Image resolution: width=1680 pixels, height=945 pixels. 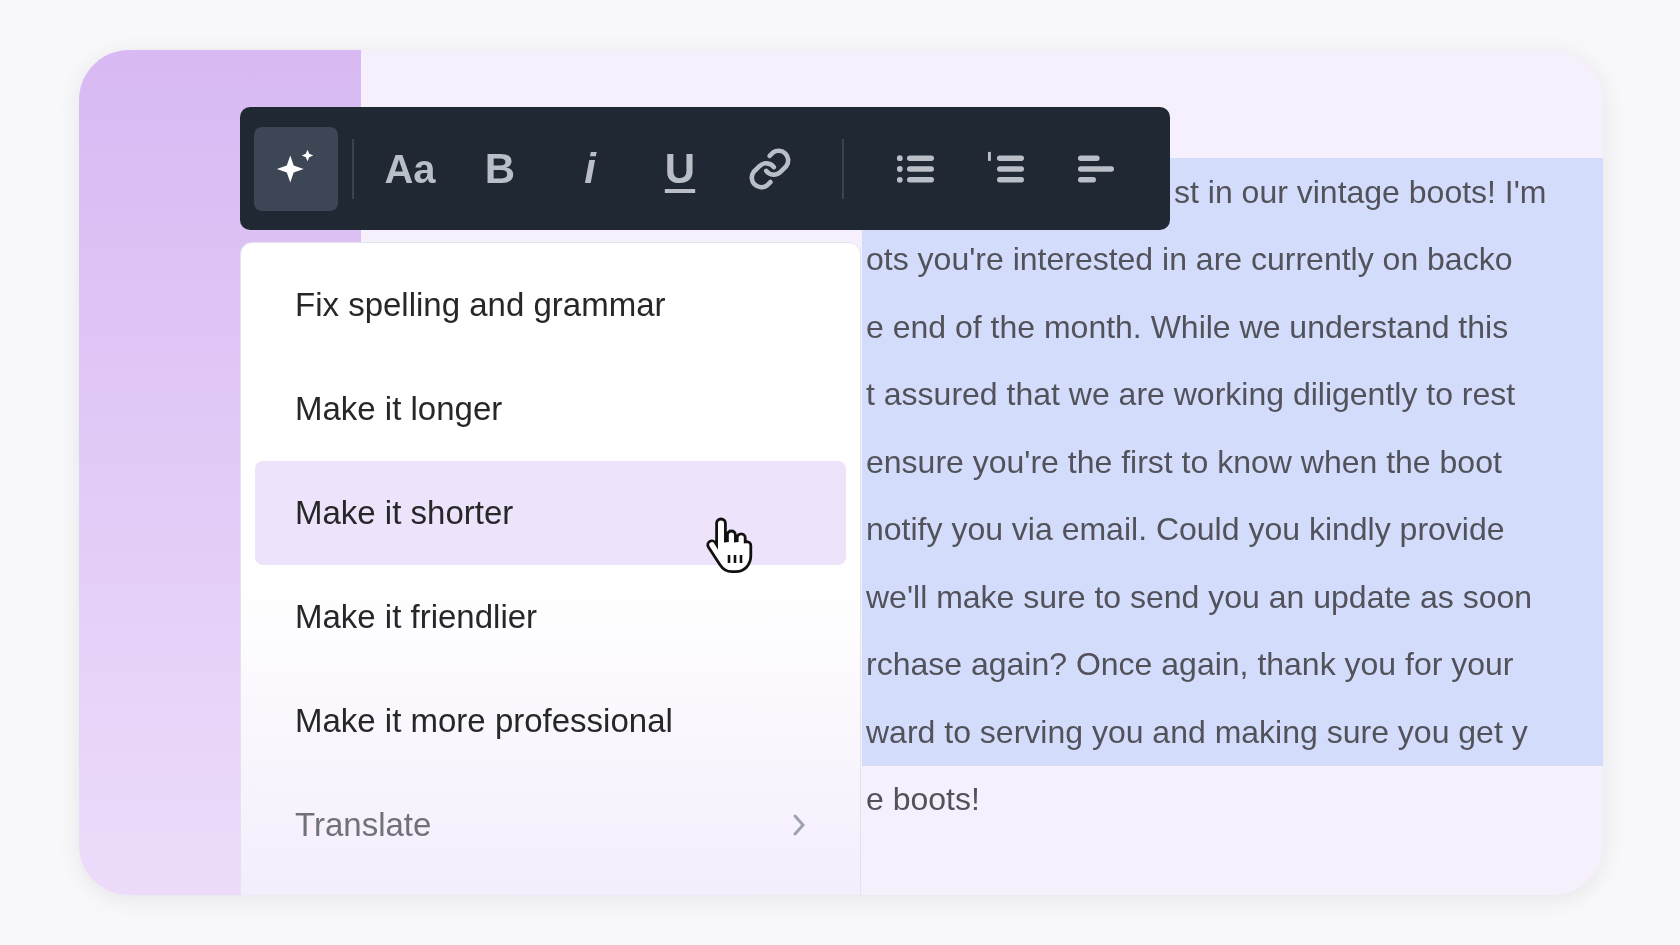 What do you see at coordinates (590, 168) in the screenshot?
I see `italic-button: i` at bounding box center [590, 168].